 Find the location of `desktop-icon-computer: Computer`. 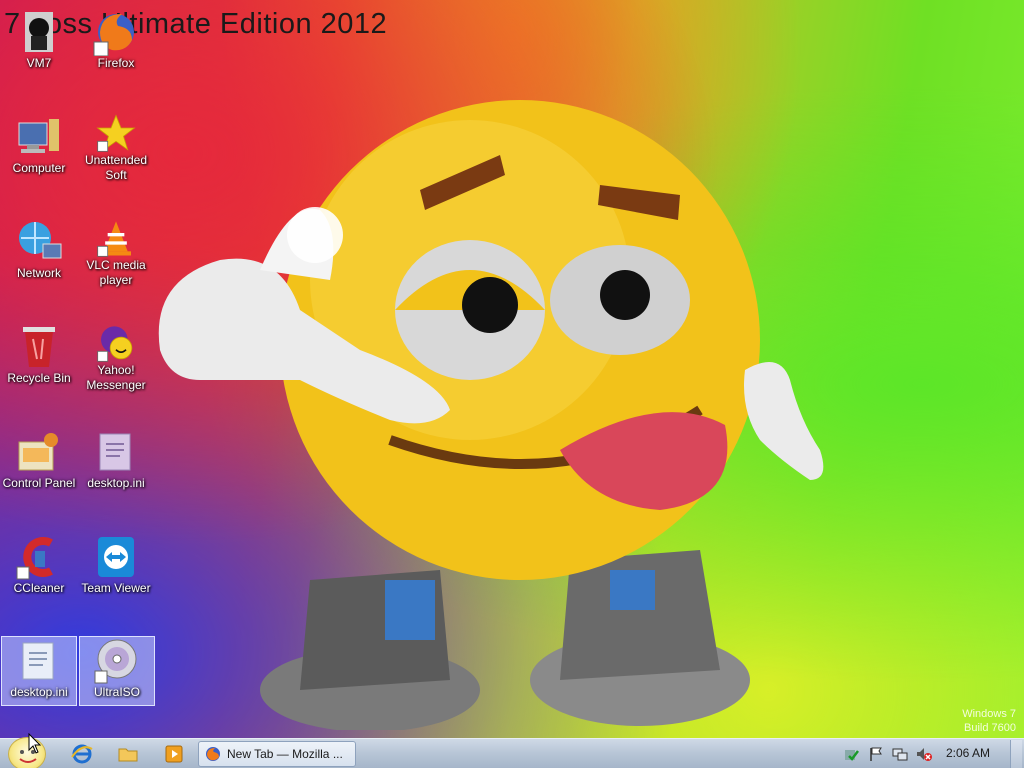

desktop-icon-computer: Computer is located at coordinates (39, 148).